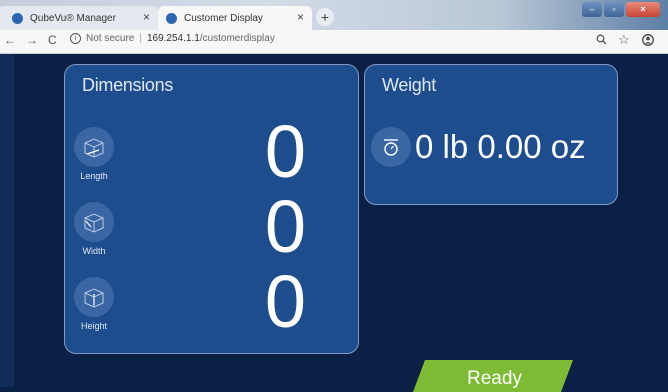 The image size is (668, 392). I want to click on tab-label: QubeVu® Manager, so click(73, 18).